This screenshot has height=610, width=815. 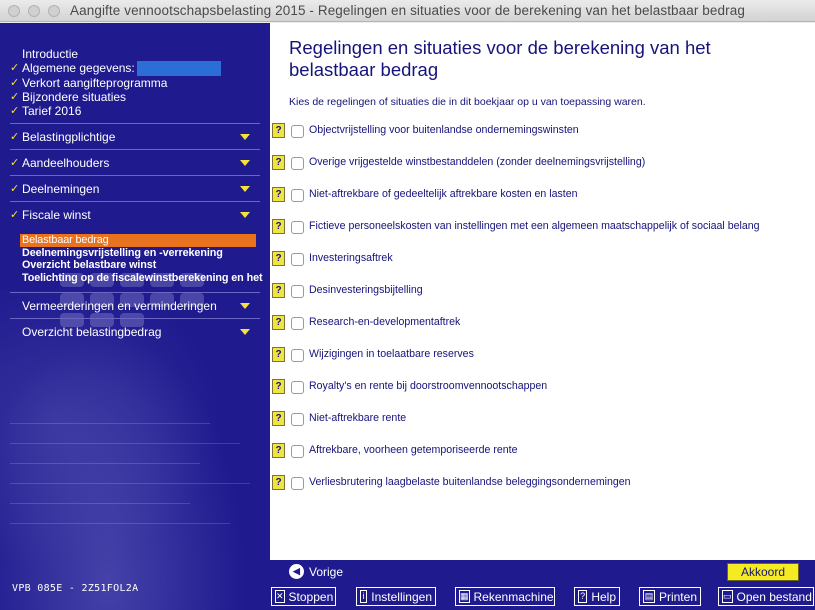 I want to click on sidebar-section-belastingplichtige: ✓ Belastingplichtige, so click(x=135, y=136).